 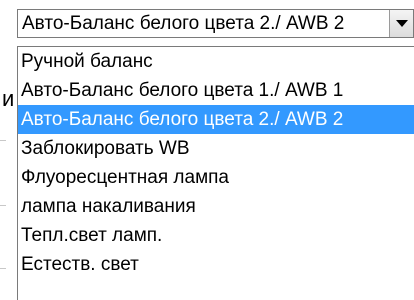 I want to click on chevron-down-icon, so click(x=402, y=23).